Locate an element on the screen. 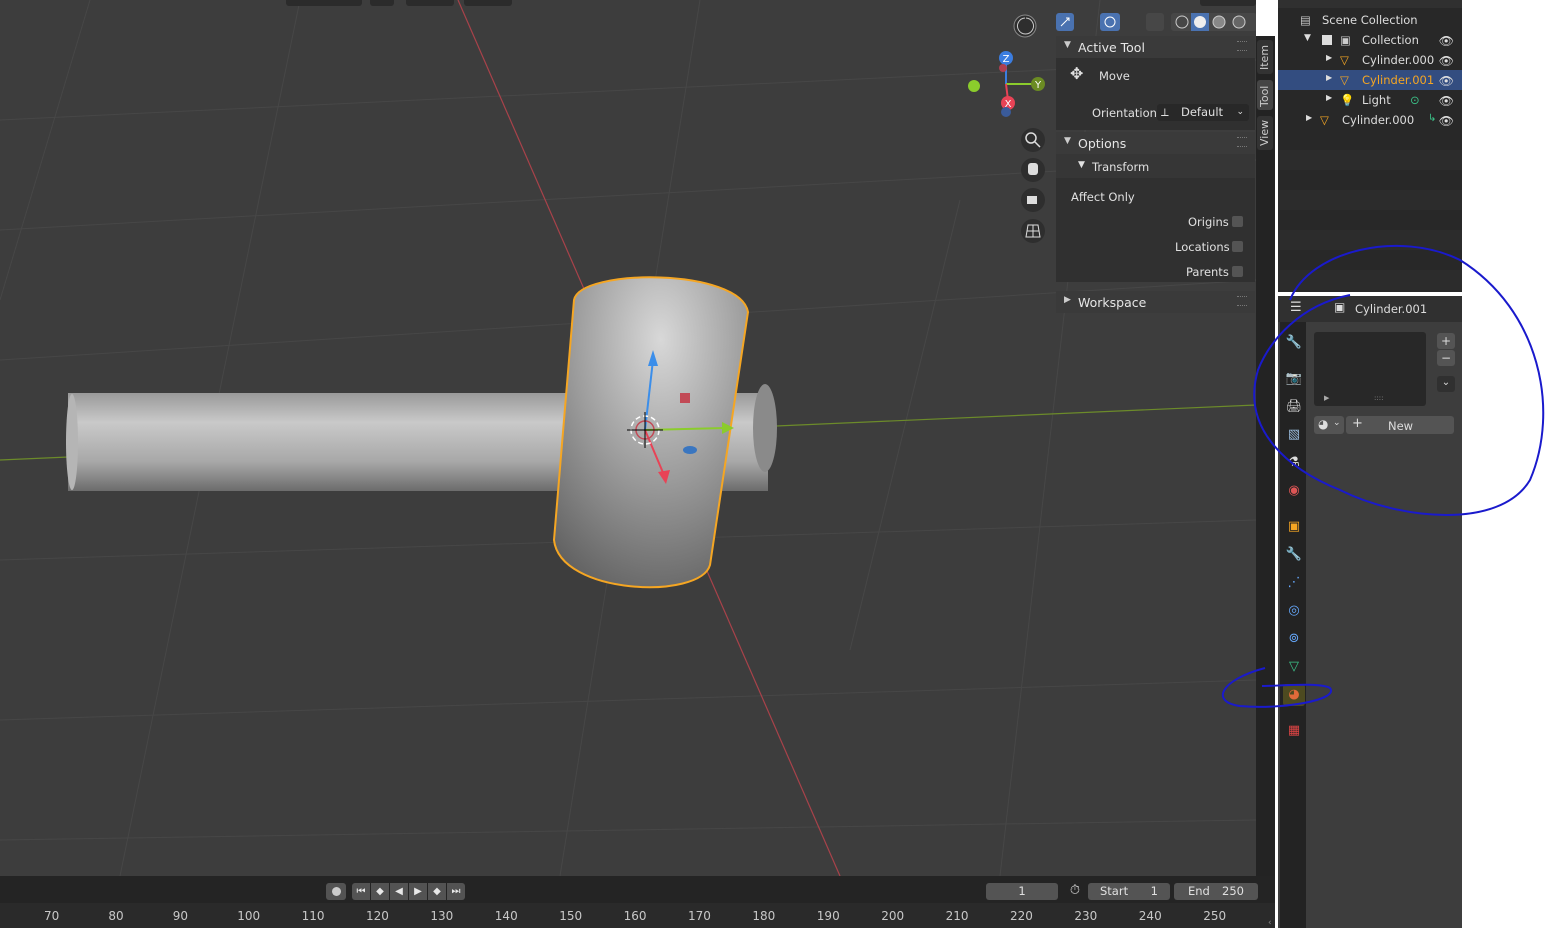  active-tool-title: Active Tool is located at coordinates (1111, 47).